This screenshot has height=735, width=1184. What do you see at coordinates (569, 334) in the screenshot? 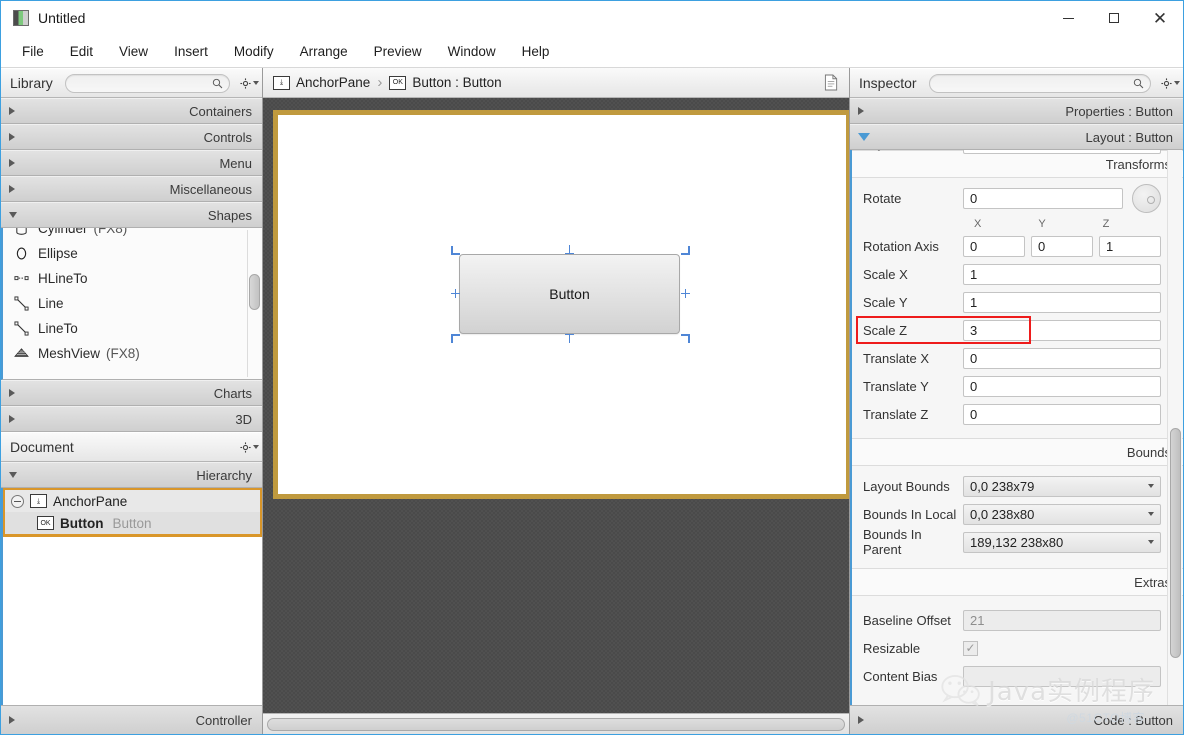
I see `resize-handle-bottom-center-bar` at bounding box center [569, 334].